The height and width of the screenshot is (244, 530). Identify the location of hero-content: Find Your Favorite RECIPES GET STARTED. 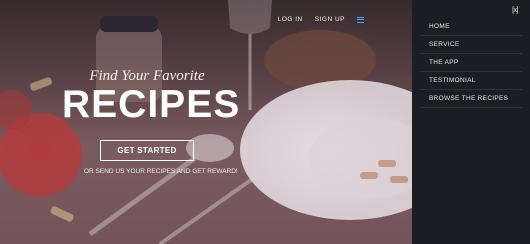
(151, 114).